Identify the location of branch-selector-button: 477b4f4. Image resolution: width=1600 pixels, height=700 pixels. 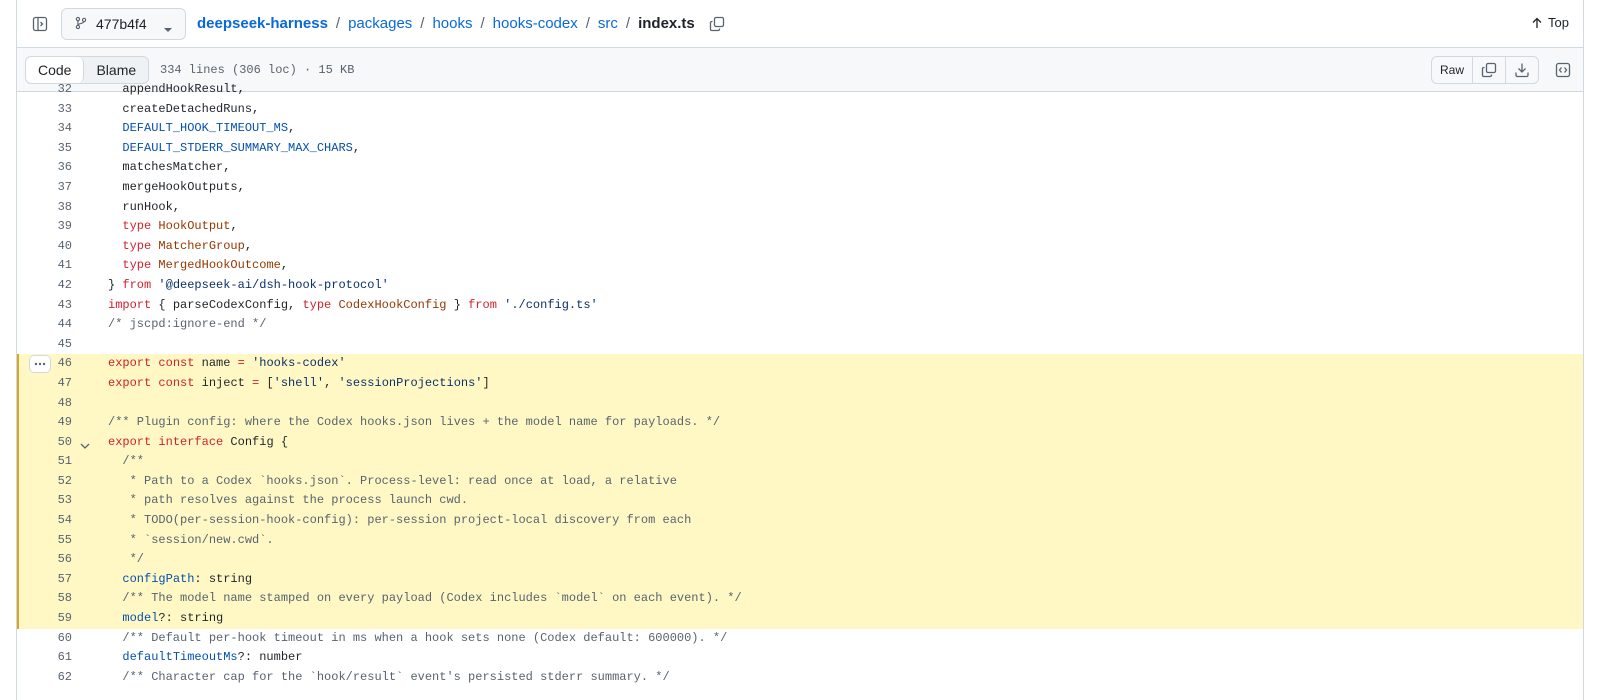
(123, 24).